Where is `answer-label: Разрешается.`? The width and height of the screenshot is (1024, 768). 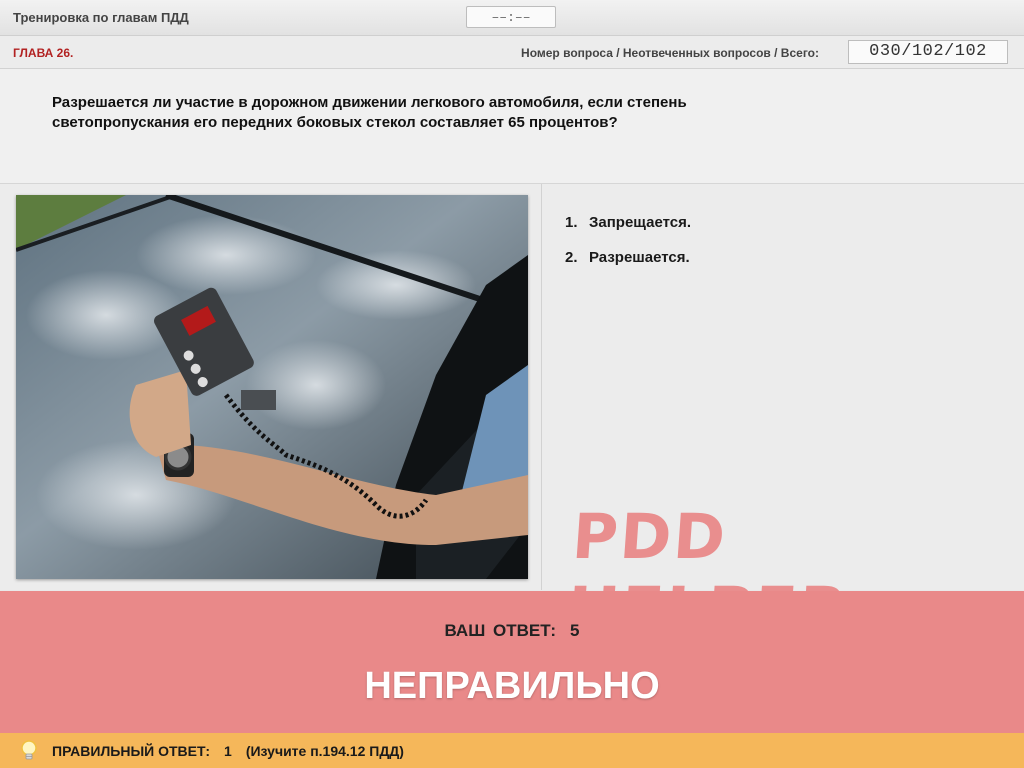
answer-label: Разрешается. is located at coordinates (639, 257).